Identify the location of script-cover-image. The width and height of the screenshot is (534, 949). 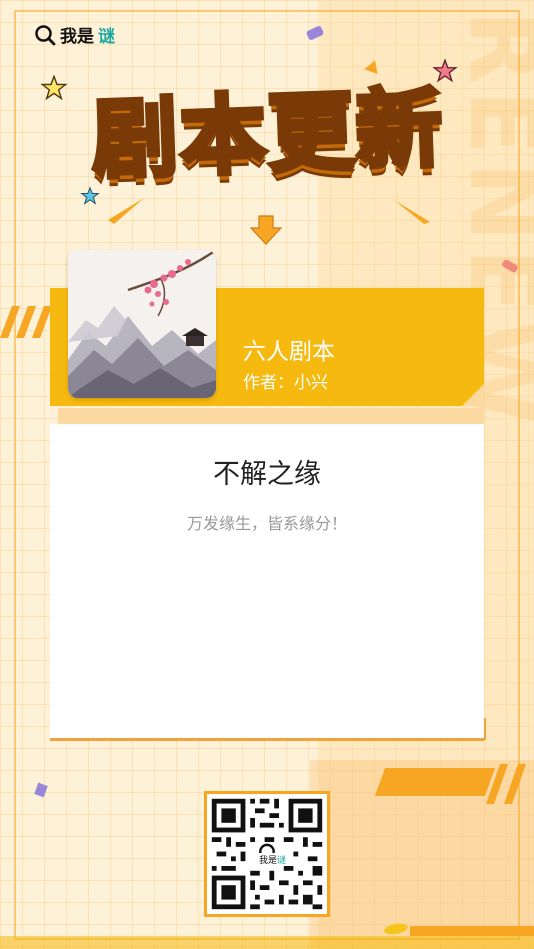
(142, 324).